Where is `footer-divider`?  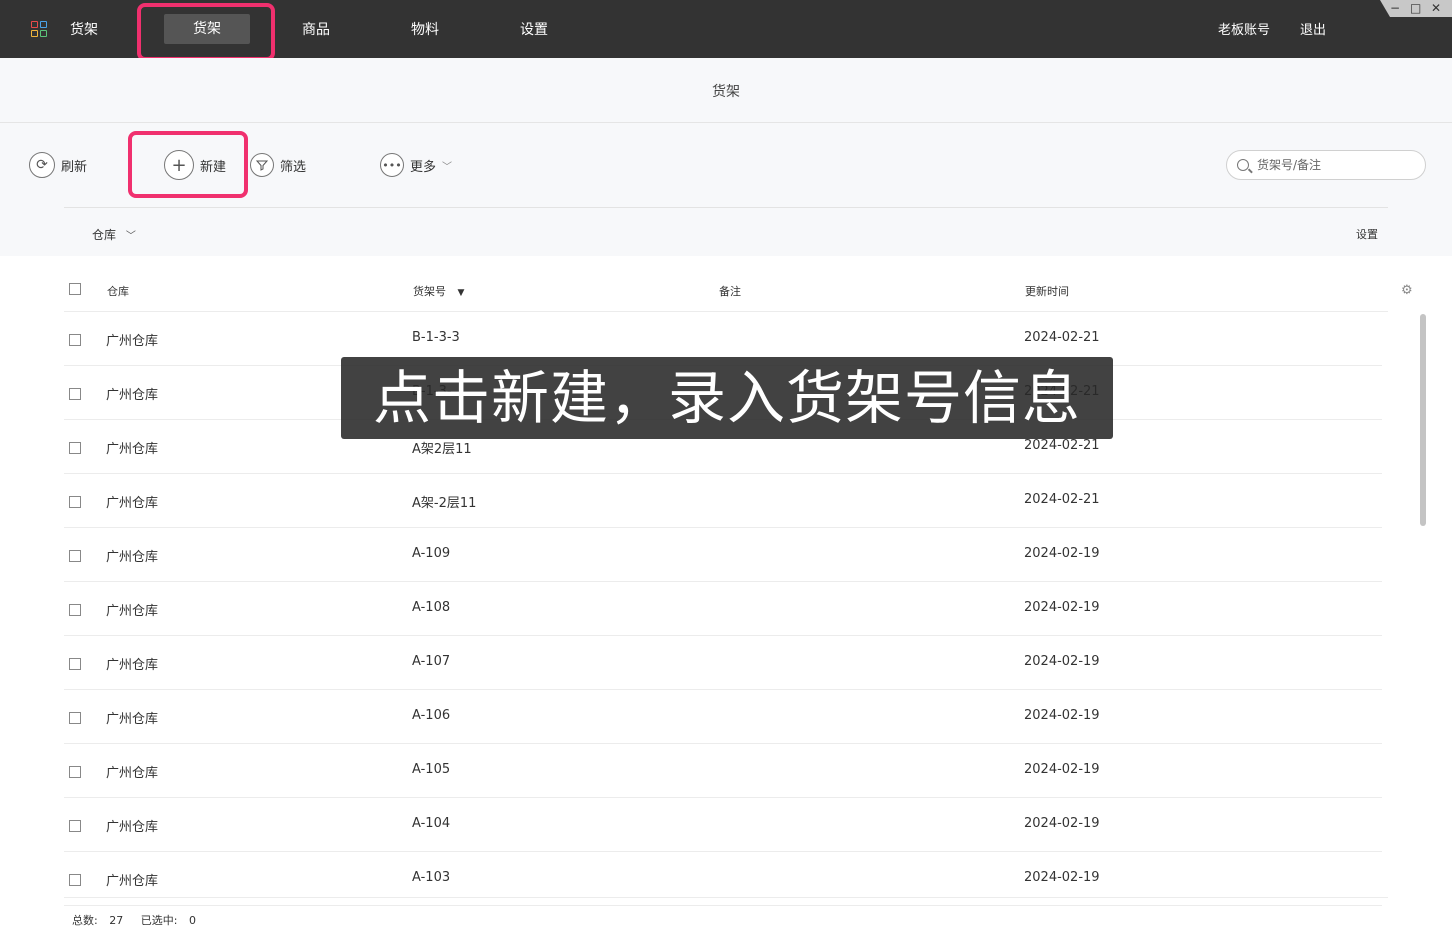 footer-divider is located at coordinates (726, 897).